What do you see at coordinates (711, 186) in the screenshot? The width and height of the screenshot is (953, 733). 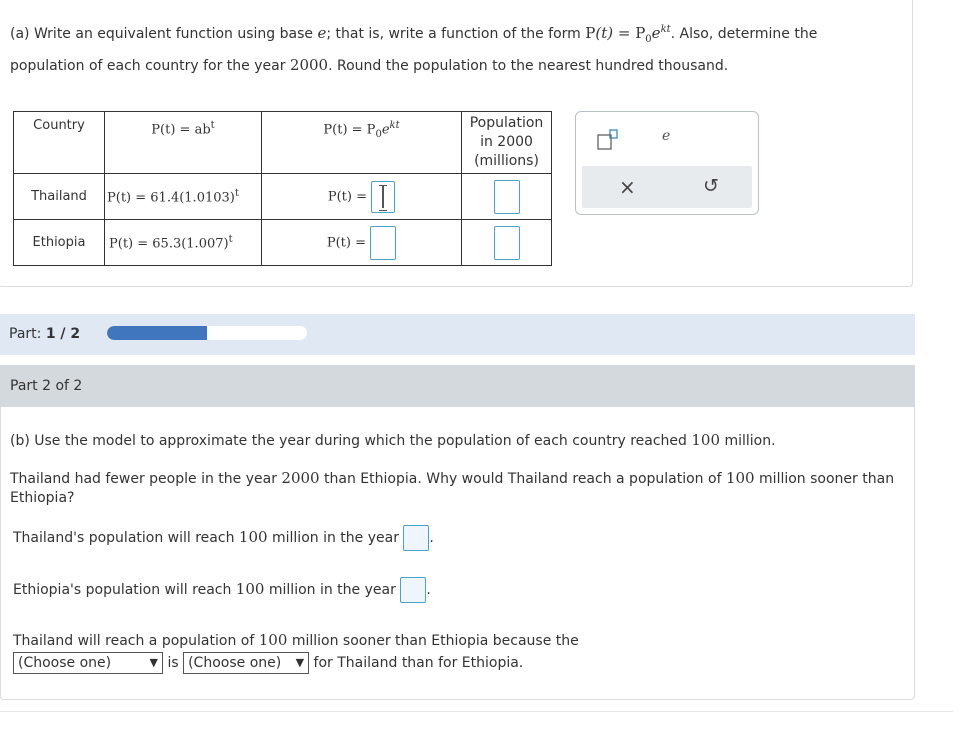 I see `undo-icon: ↺` at bounding box center [711, 186].